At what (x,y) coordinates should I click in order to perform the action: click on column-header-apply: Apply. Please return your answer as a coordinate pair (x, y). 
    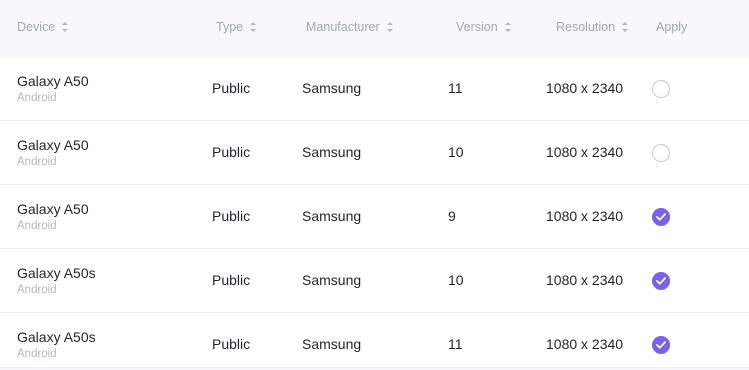
    Looking at the image, I should click on (671, 27).